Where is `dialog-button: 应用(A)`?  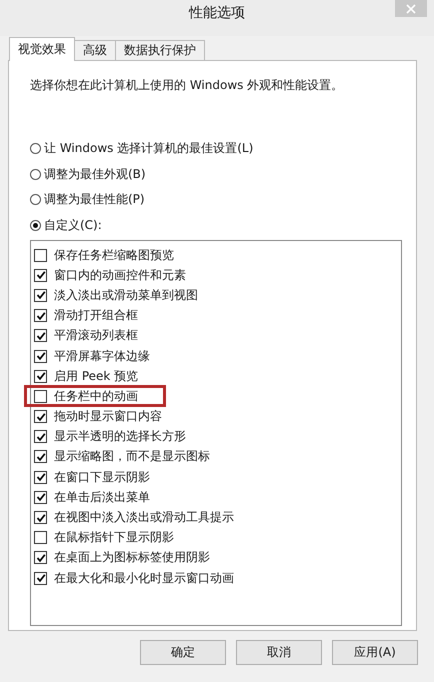
dialog-button: 应用(A) is located at coordinates (375, 652).